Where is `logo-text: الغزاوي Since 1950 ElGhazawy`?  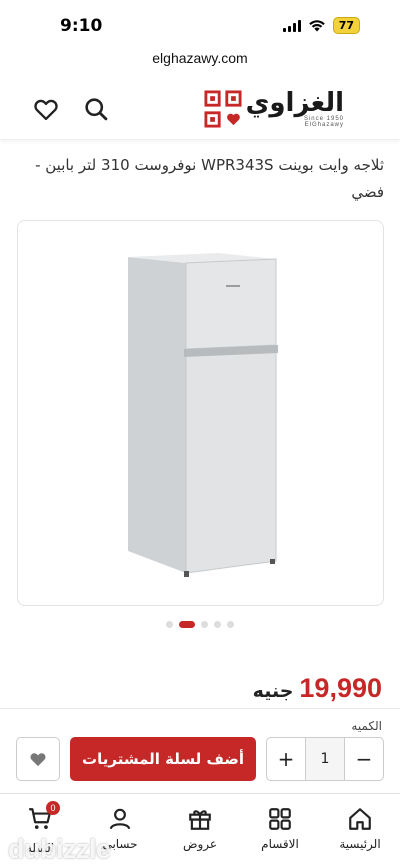
logo-text: الغزاوي Since 1950 ElGhazawy is located at coordinates (295, 109).